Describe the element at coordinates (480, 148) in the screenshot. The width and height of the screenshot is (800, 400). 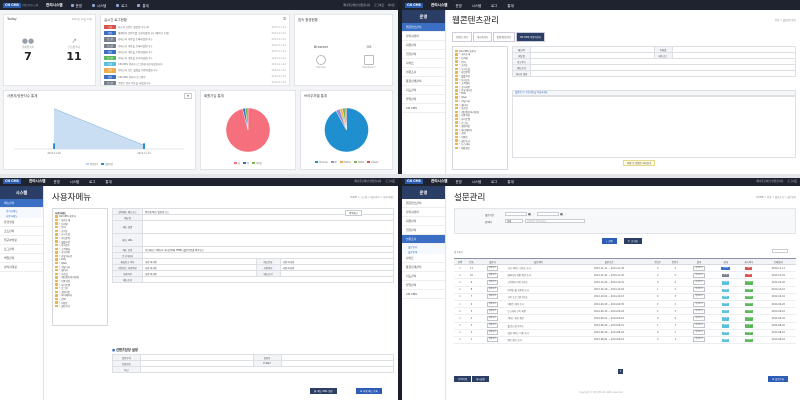
I see `tree-node: └ 채용정보` at that location.